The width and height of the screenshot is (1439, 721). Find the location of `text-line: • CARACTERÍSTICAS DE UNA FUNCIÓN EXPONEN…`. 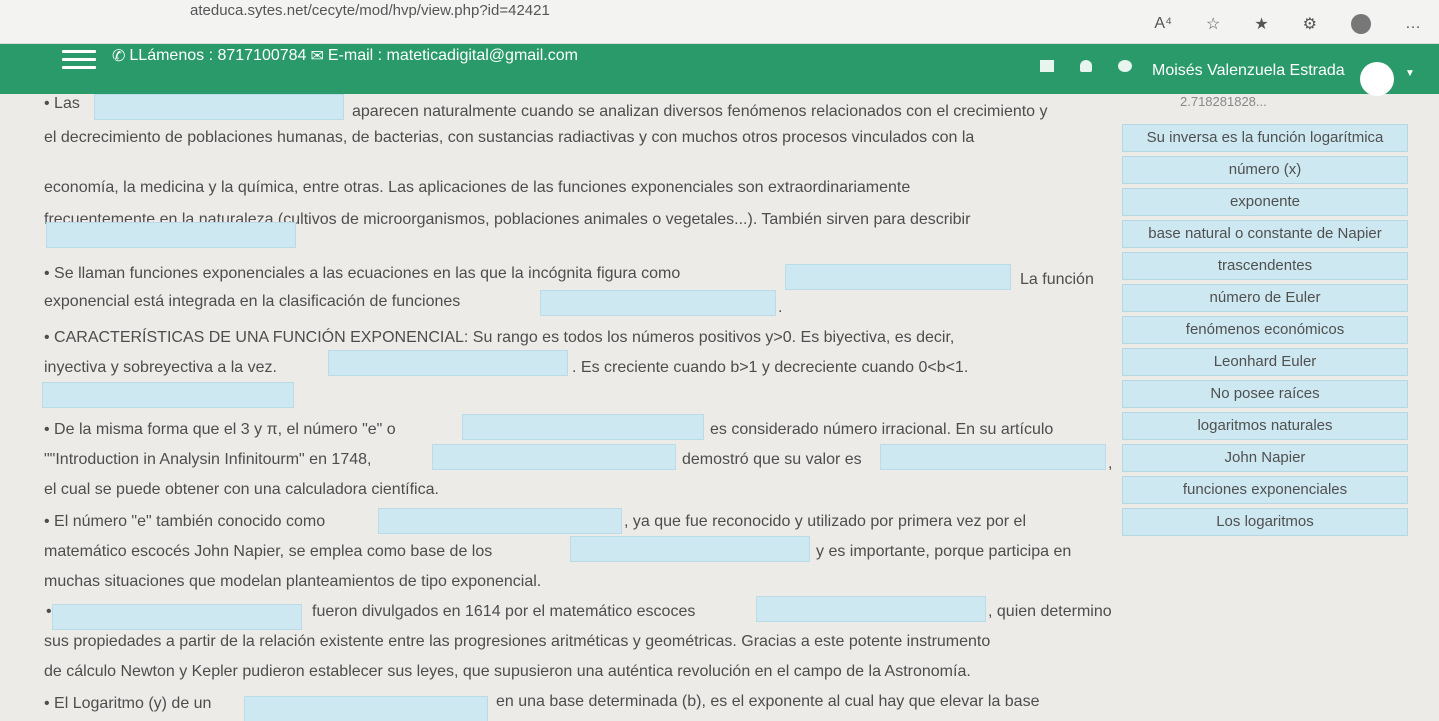

text-line: • CARACTERÍSTICAS DE UNA FUNCIÓN EXPONEN… is located at coordinates (499, 337).